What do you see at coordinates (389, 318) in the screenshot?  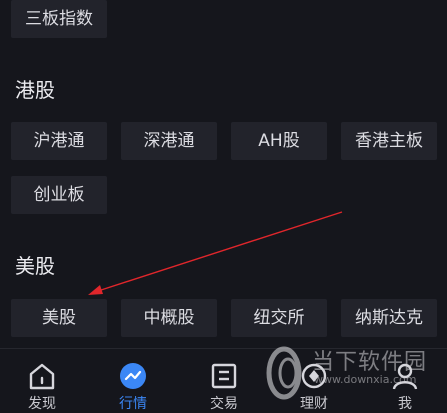 I see `chip-us-nasdaq: 纳斯达克` at bounding box center [389, 318].